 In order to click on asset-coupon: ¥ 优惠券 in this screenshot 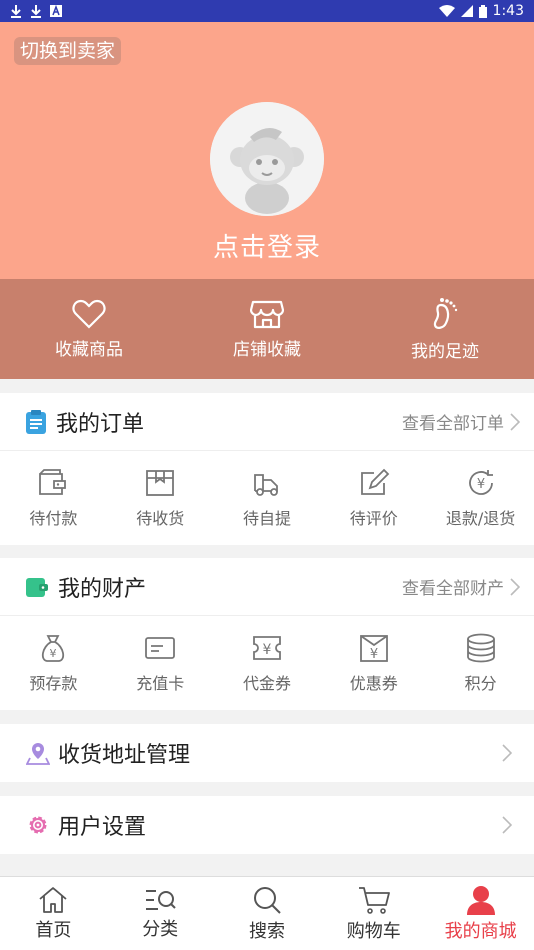, I will do `click(373, 663)`.